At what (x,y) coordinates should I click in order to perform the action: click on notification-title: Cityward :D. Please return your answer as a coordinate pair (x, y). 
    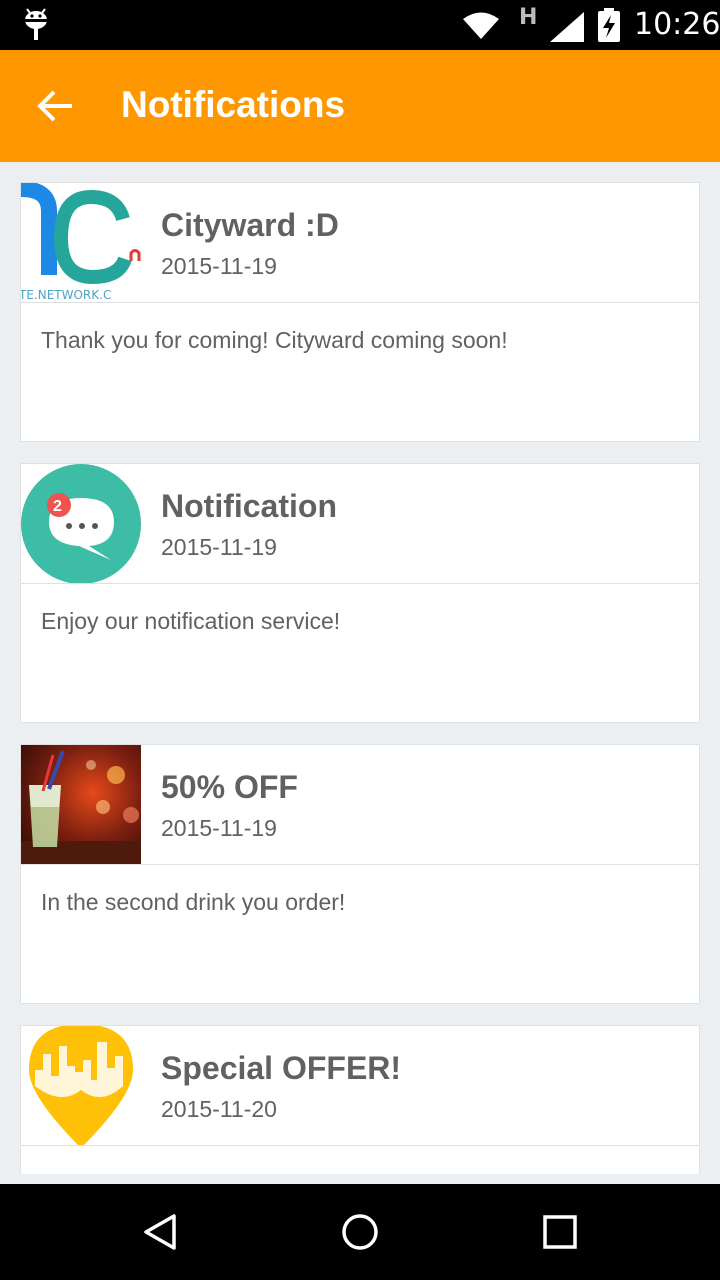
    Looking at the image, I should click on (250, 225).